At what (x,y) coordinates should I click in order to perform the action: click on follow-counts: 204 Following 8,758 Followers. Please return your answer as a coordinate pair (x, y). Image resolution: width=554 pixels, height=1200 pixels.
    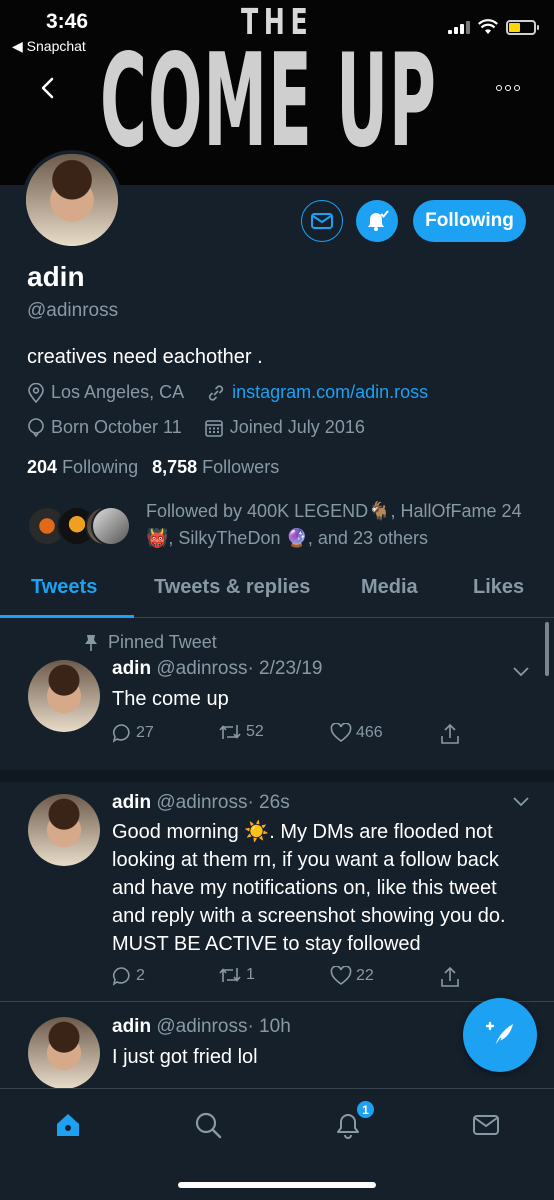
    Looking at the image, I should click on (153, 467).